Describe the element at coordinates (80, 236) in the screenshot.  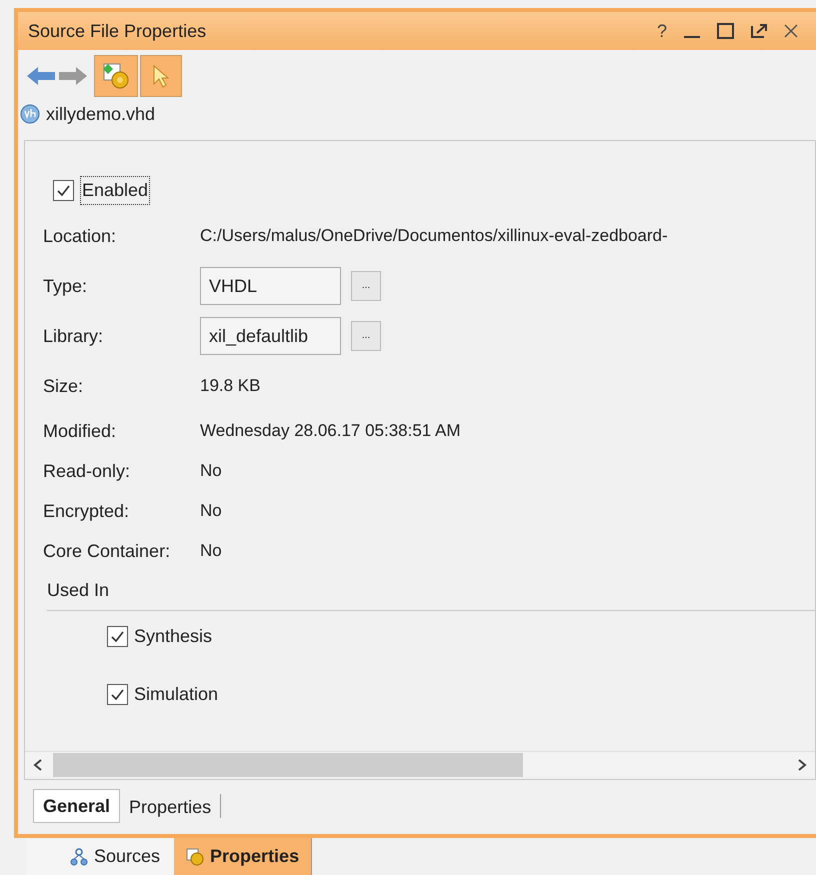
I see `property-label: Location:` at that location.